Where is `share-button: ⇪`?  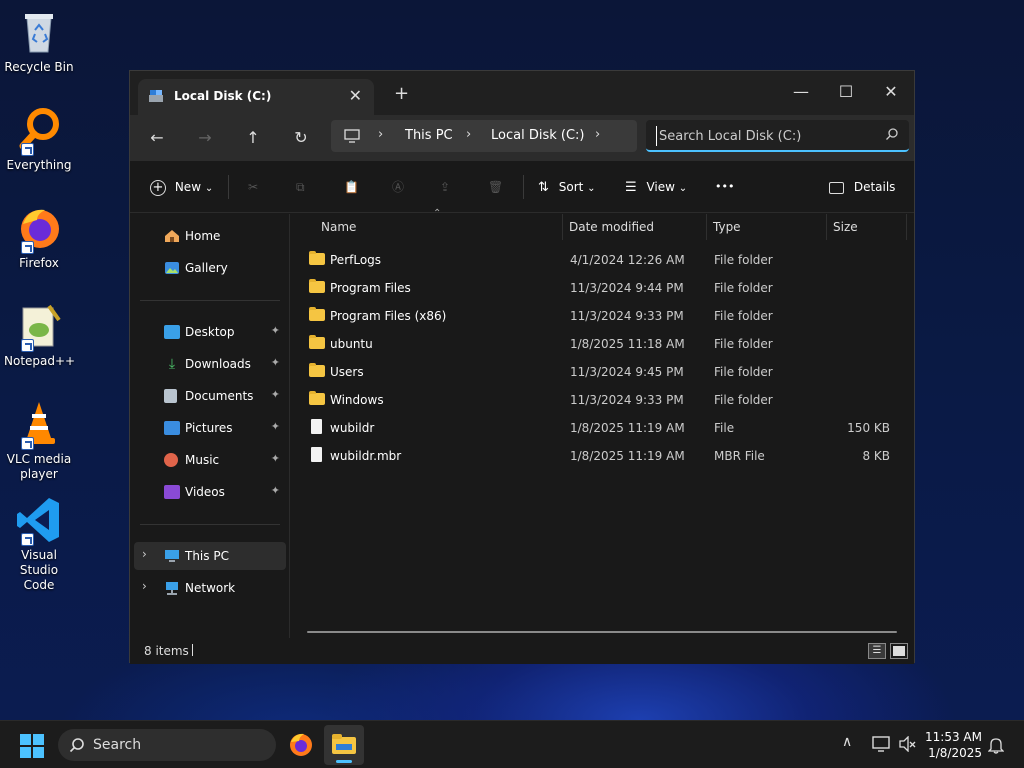 share-button: ⇪ is located at coordinates (445, 187).